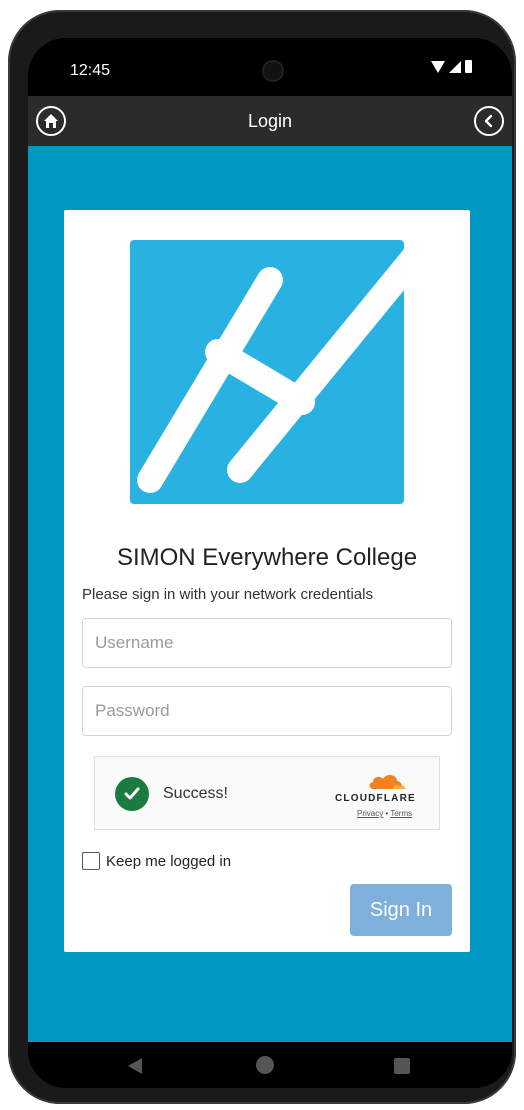  I want to click on chevron-left-icon, so click(488, 121).